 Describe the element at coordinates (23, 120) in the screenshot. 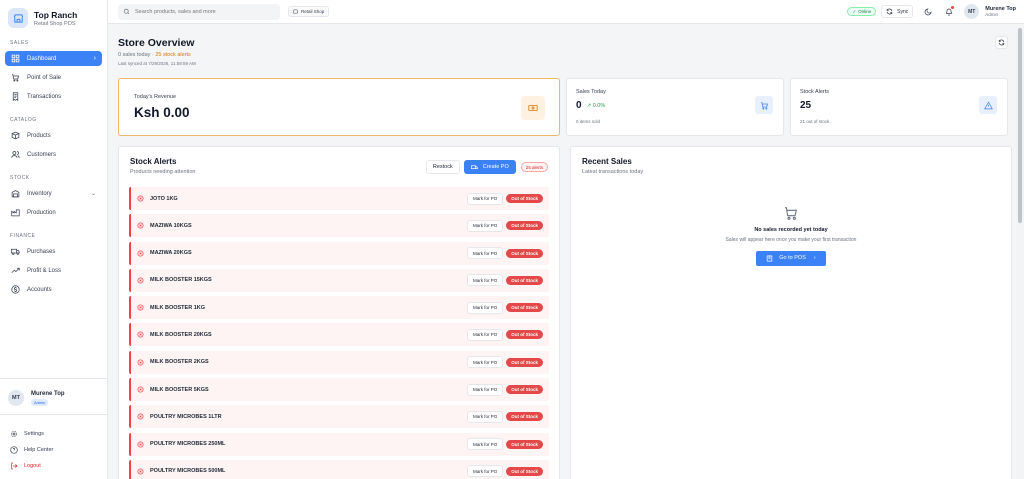

I see `section-label-catalog: CATALOG` at that location.